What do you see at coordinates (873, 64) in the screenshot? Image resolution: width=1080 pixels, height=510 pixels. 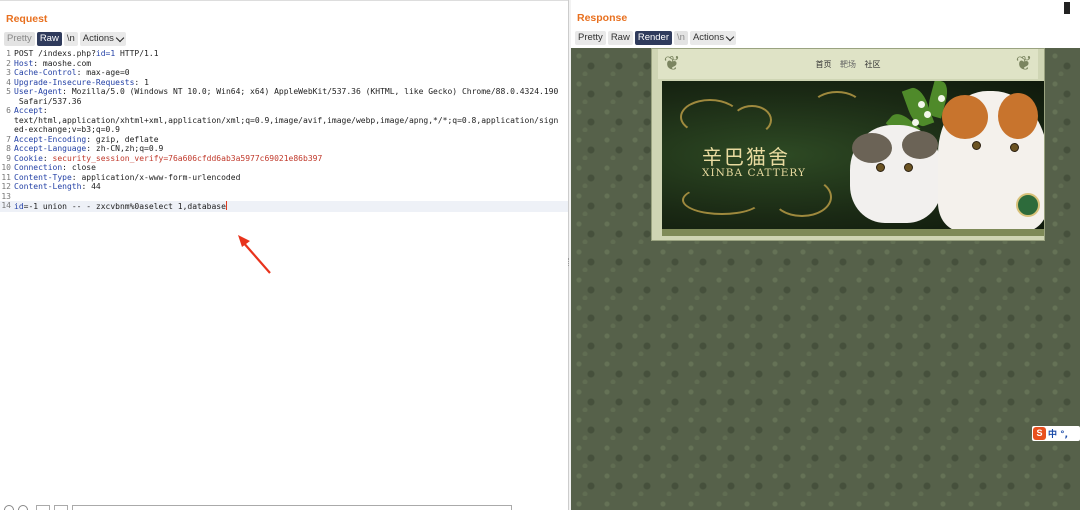 I see `nav-community-link: 社区` at bounding box center [873, 64].